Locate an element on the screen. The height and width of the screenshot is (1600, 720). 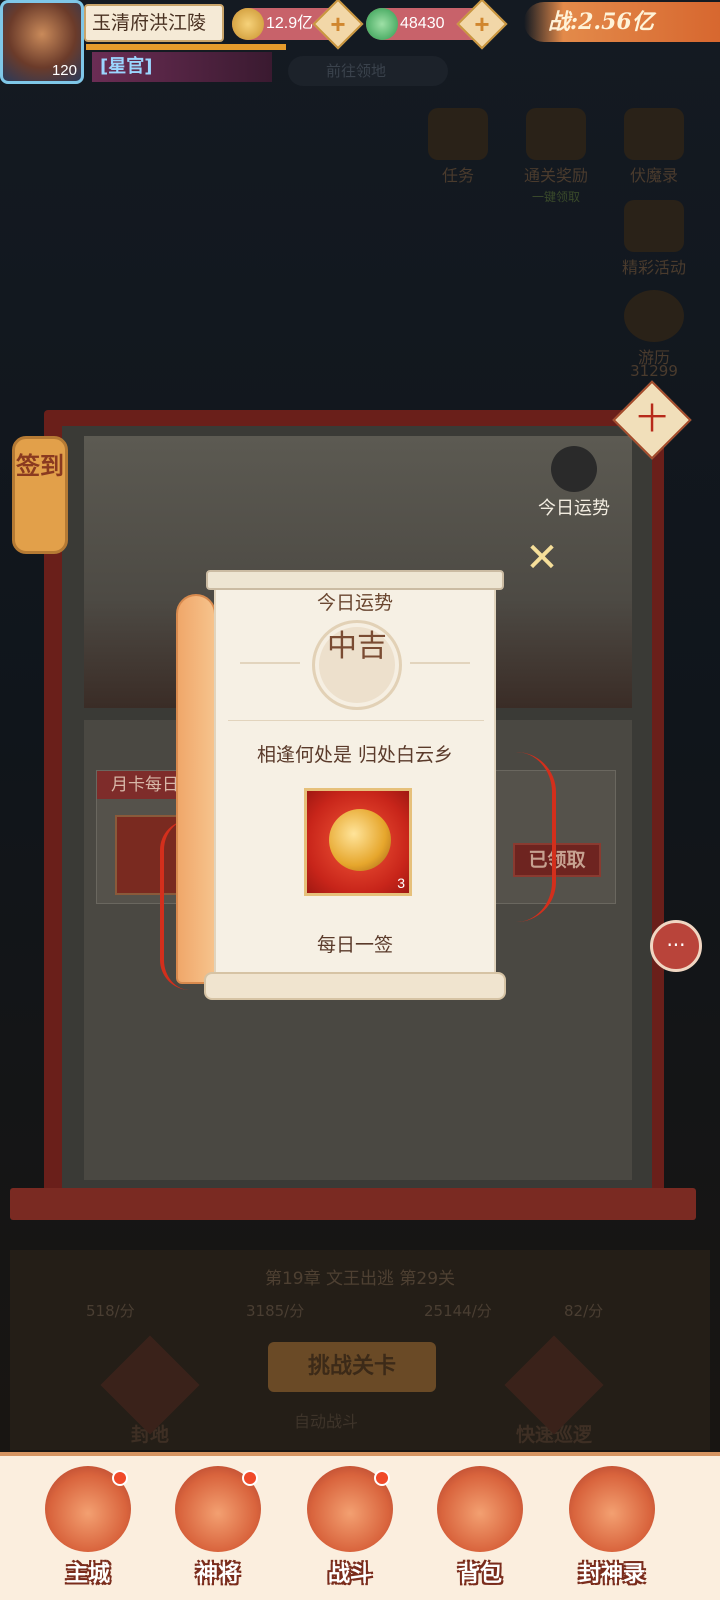
daily-fortune-badge-label: 今日运势 is located at coordinates (574, 508).